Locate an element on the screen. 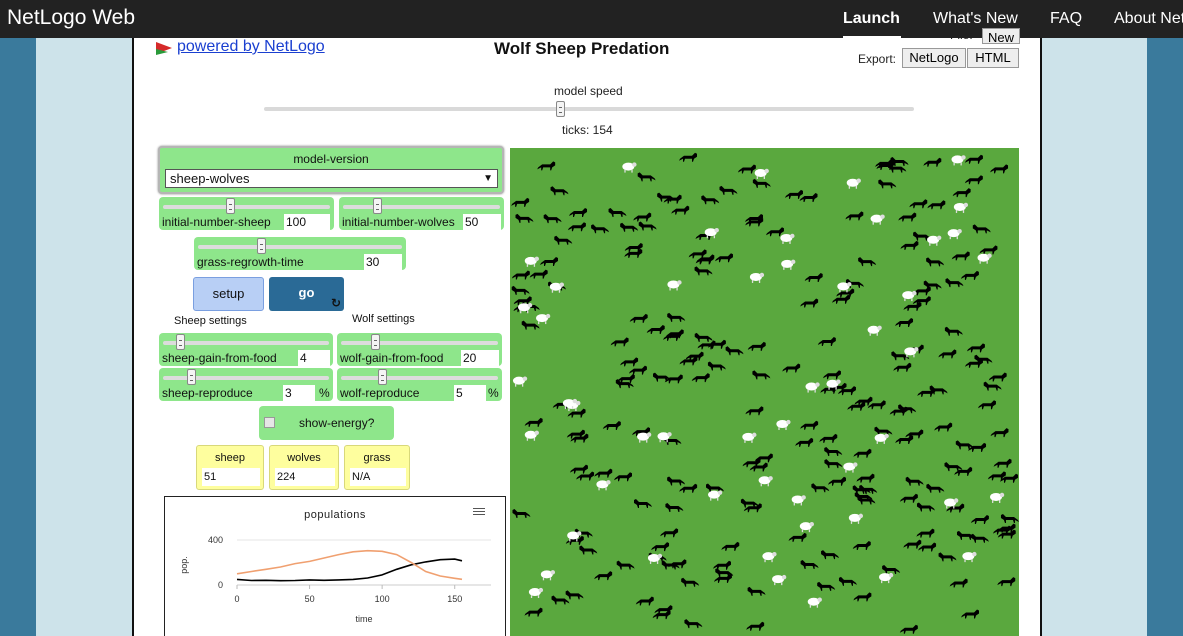  grass-regrowth-time-thumb is located at coordinates (261, 246).